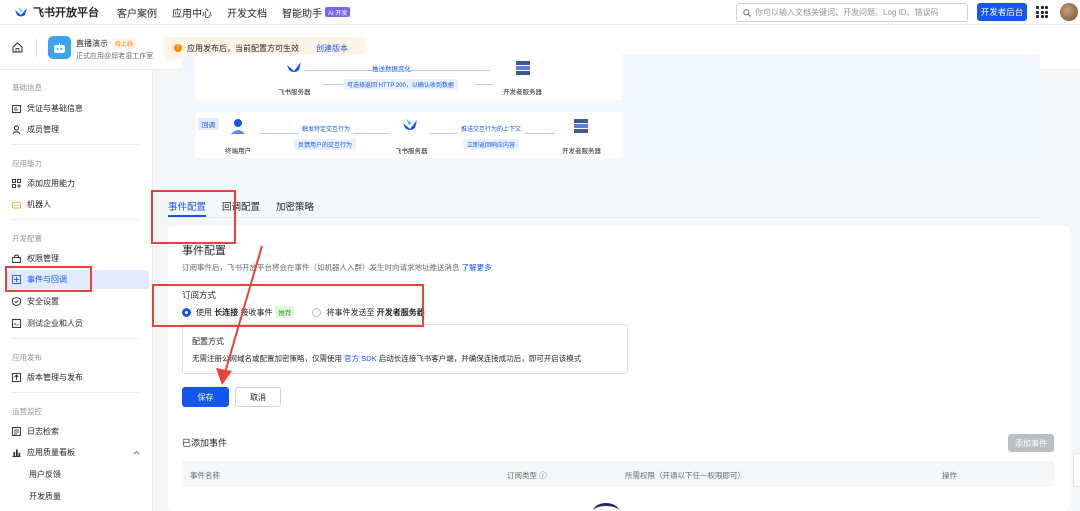 Image resolution: width=1080 pixels, height=511 pixels. Describe the element at coordinates (27, 357) in the screenshot. I see `group-release: 应用发布` at that location.